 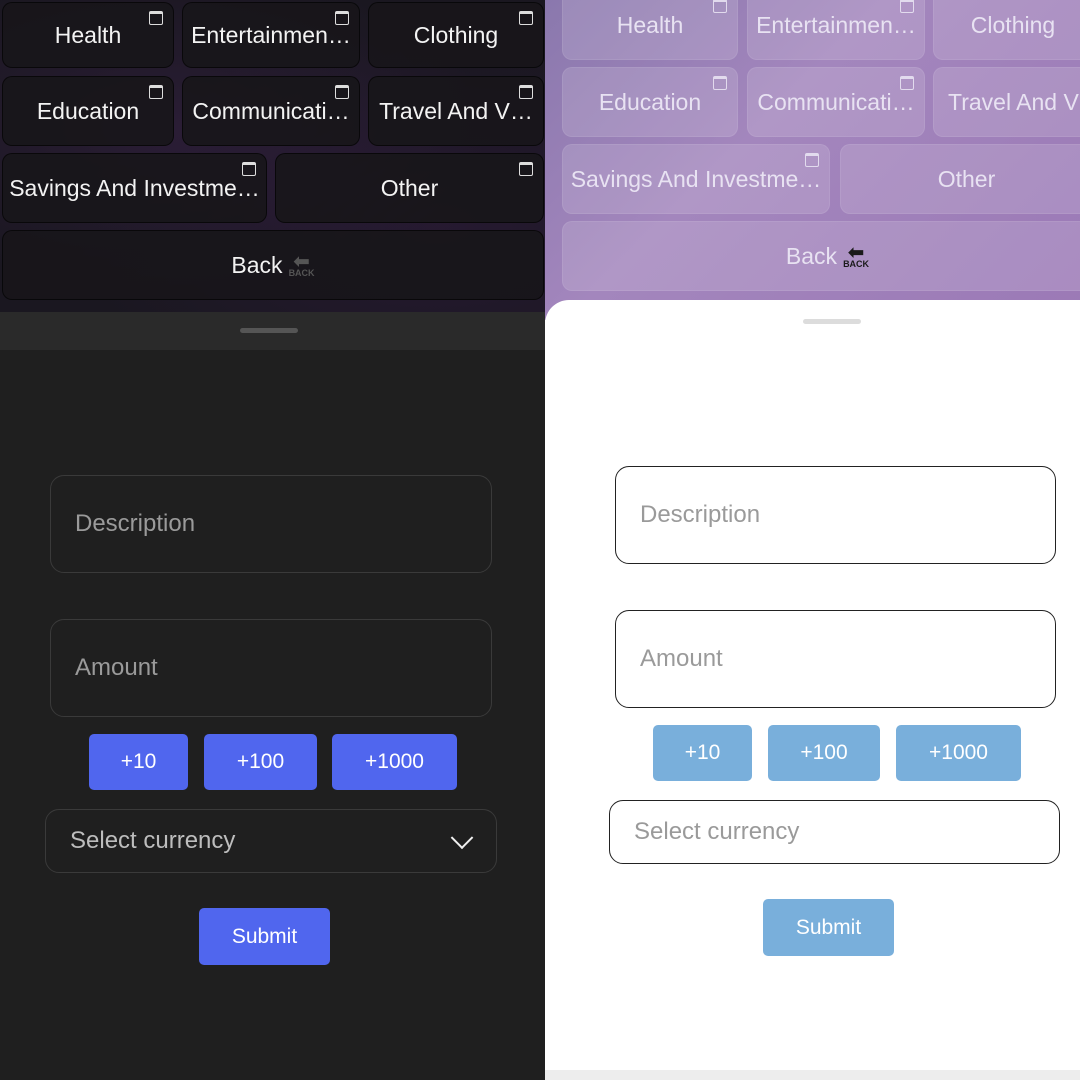 What do you see at coordinates (812, 1075) in the screenshot?
I see `bottom-divider` at bounding box center [812, 1075].